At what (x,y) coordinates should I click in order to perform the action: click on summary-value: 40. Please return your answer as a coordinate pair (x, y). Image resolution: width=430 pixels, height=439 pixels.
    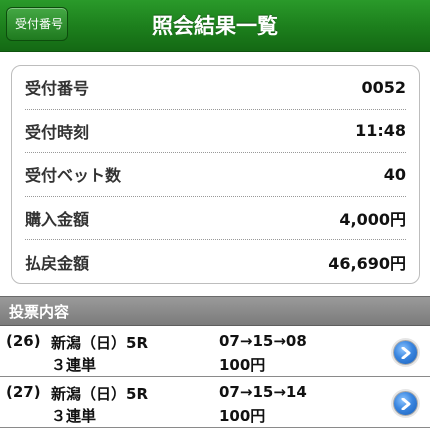
    Looking at the image, I should click on (394, 174).